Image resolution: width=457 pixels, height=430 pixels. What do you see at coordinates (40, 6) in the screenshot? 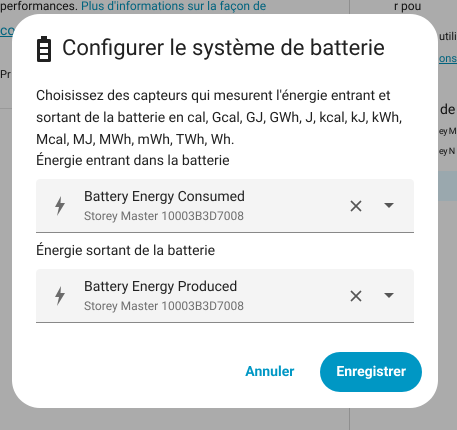
I see `intro-text: performances.` at bounding box center [40, 6].